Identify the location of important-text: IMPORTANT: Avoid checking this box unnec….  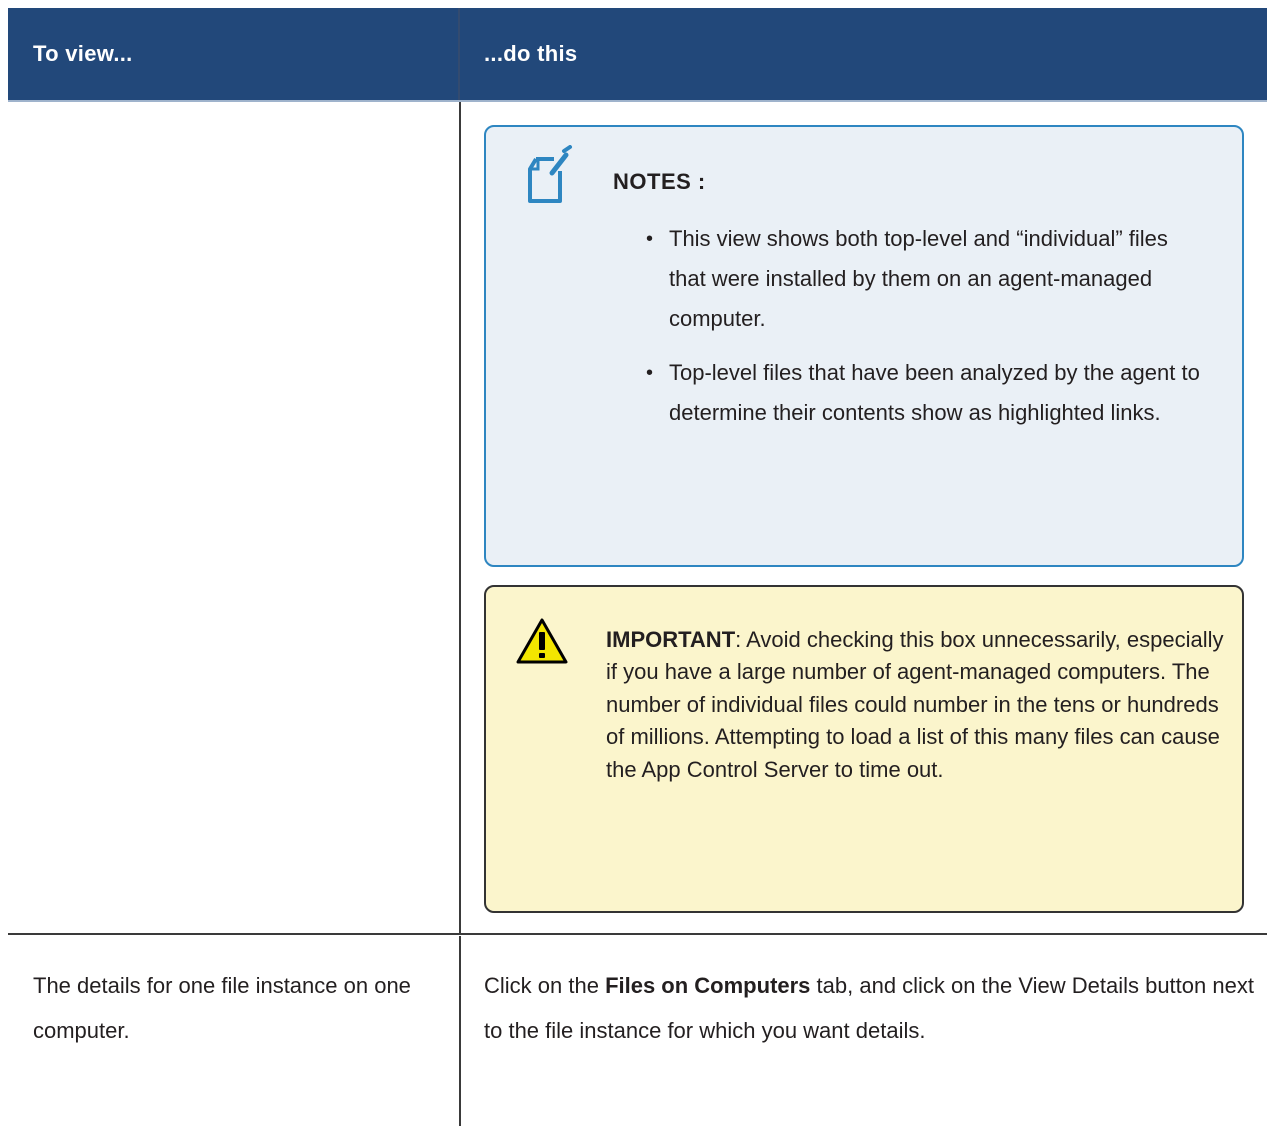
(916, 705).